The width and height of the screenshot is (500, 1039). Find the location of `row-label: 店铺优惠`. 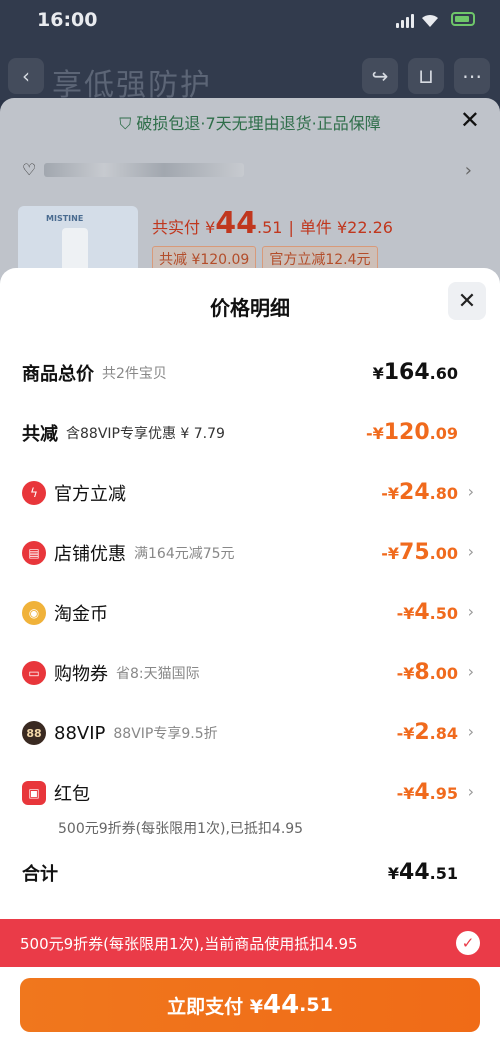

row-label: 店铺优惠 is located at coordinates (90, 554).